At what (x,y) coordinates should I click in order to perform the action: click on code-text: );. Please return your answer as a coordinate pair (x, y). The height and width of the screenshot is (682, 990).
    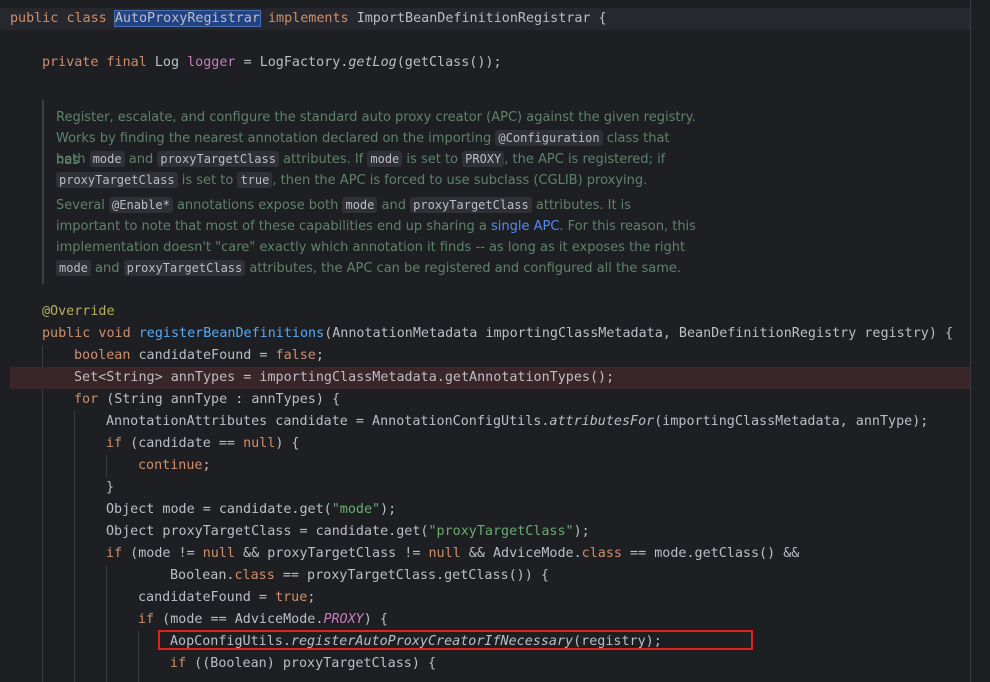
    Looking at the image, I should click on (581, 531).